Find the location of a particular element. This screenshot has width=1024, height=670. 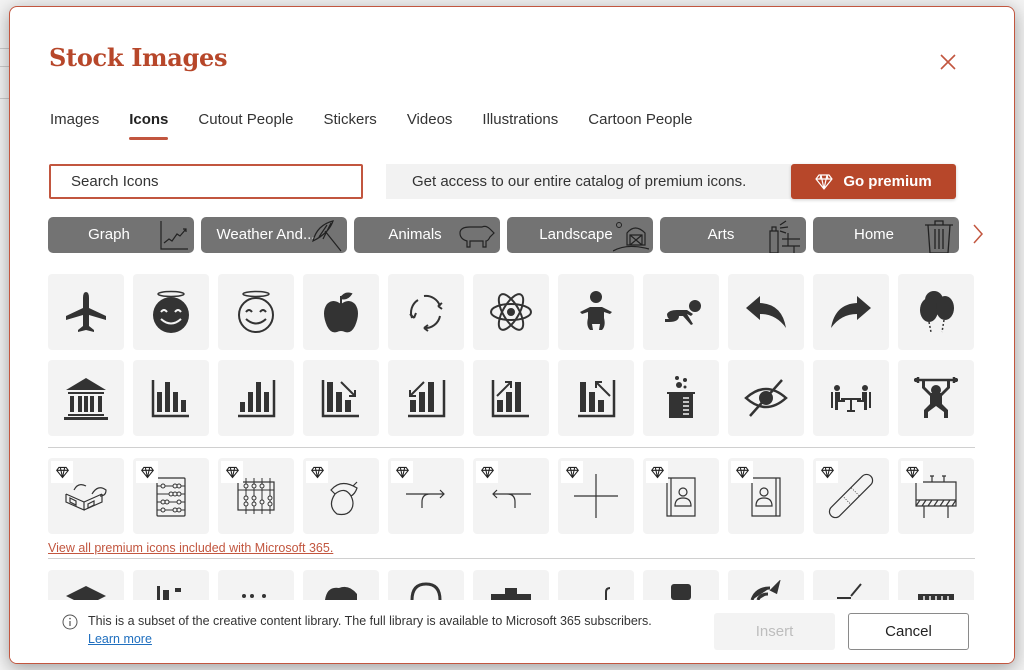

umbrella-icon is located at coordinates (327, 236).